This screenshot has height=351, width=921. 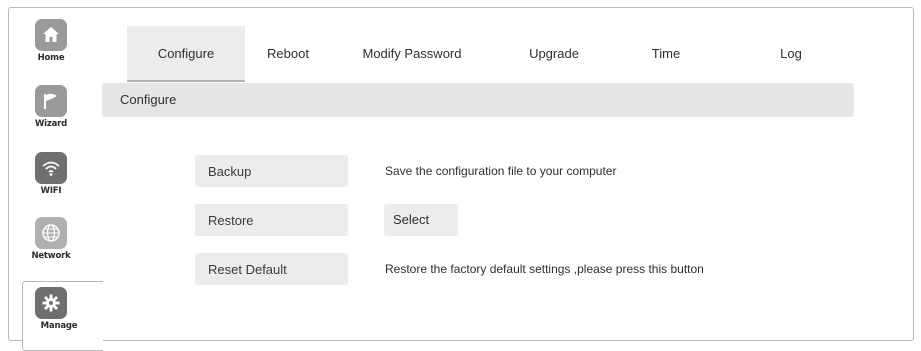 I want to click on gear-icon, so click(x=51, y=303).